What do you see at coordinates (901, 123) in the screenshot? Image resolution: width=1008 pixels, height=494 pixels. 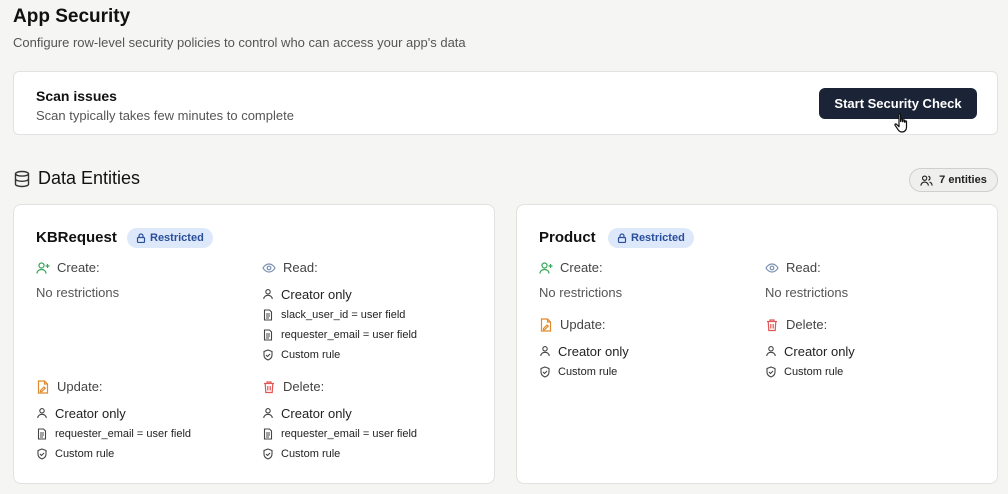 I see `hand-cursor-icon` at bounding box center [901, 123].